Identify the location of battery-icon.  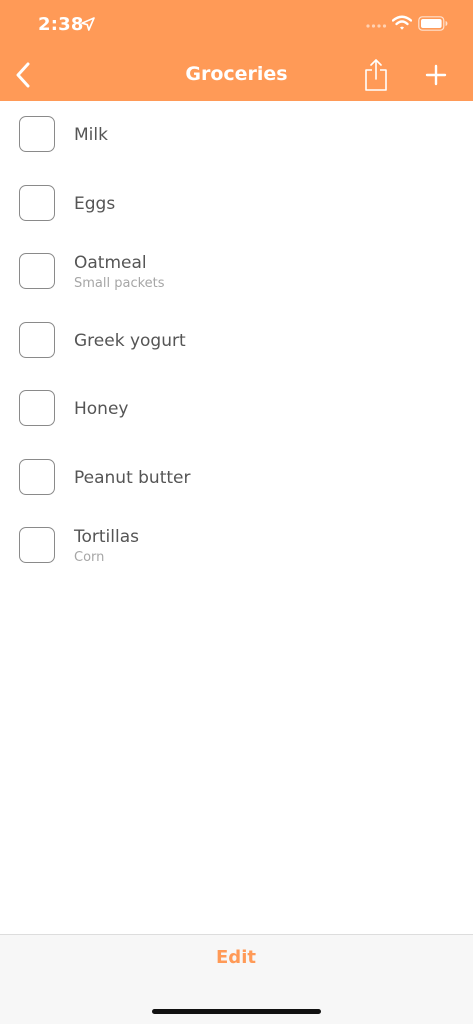
(433, 23).